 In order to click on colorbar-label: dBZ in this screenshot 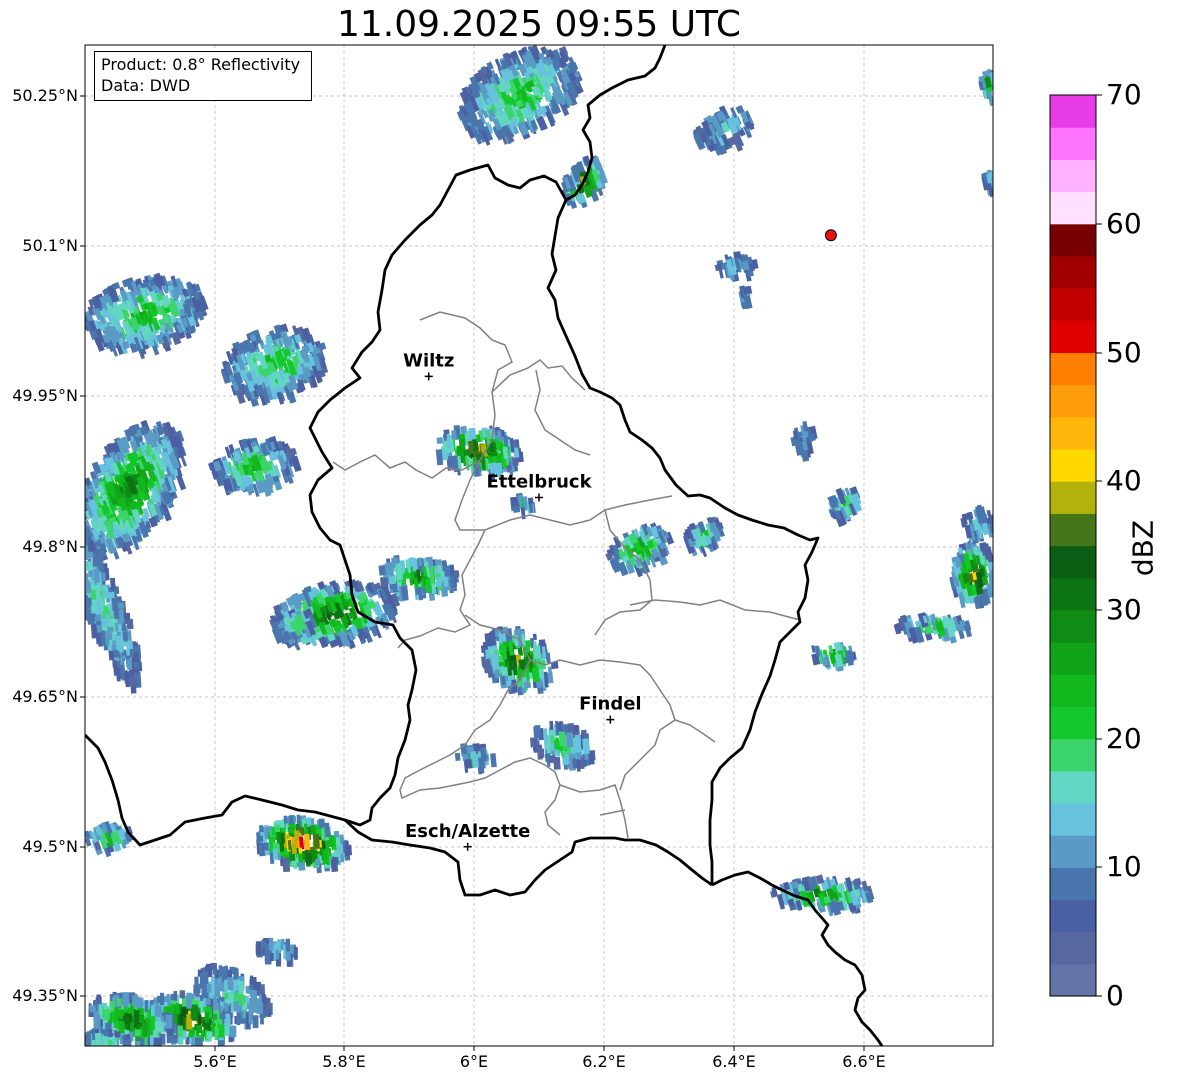, I will do `click(1143, 548)`.